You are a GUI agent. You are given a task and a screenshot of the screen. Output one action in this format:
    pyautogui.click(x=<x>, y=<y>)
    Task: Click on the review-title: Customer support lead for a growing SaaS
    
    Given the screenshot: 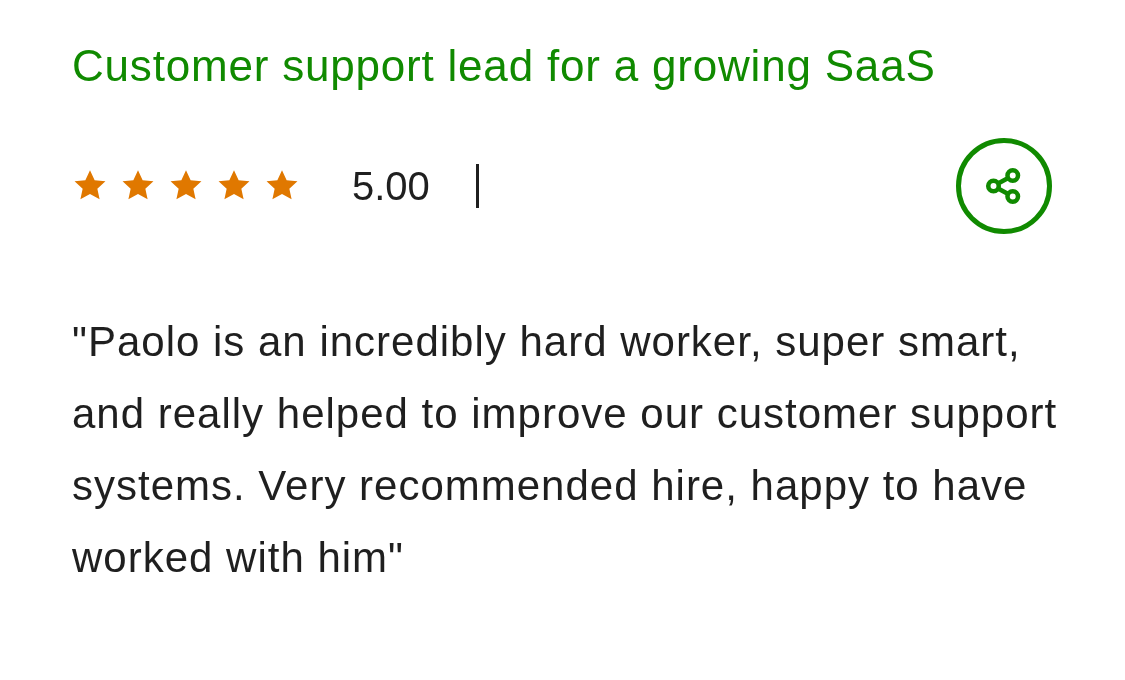 What is the action you would take?
    pyautogui.click(x=504, y=66)
    